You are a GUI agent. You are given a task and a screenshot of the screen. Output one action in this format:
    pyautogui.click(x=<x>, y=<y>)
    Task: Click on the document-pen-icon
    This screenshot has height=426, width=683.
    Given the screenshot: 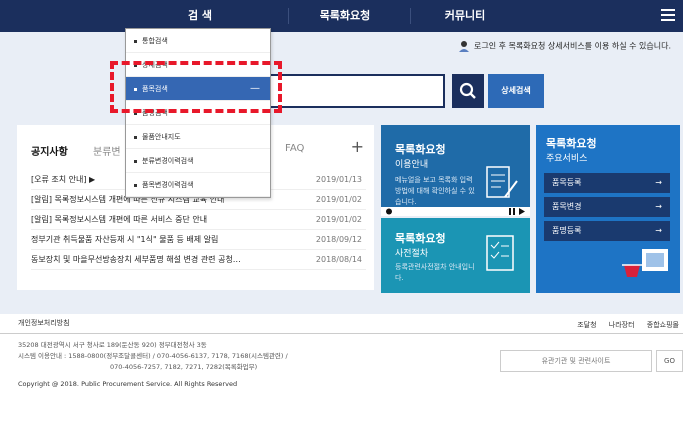 What is the action you would take?
    pyautogui.click(x=502, y=182)
    